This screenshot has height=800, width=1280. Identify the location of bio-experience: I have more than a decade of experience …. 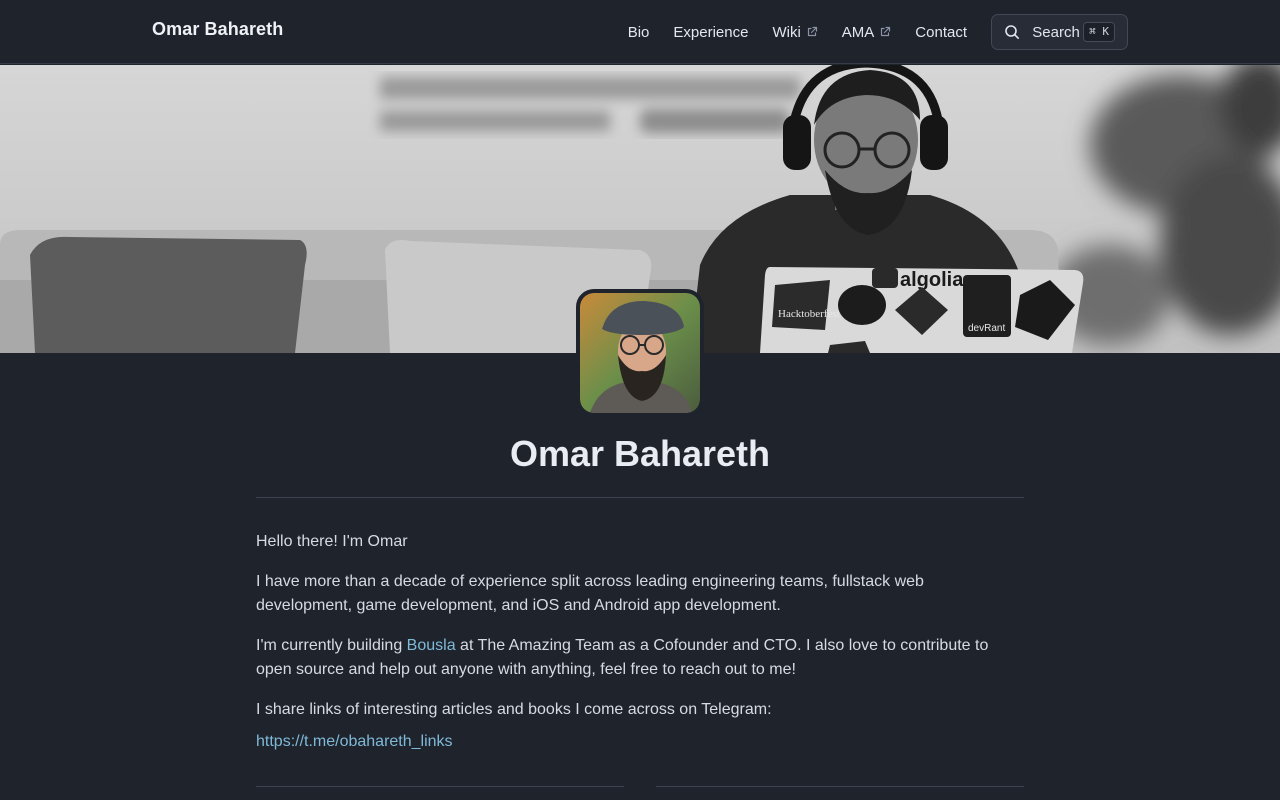
(590, 593).